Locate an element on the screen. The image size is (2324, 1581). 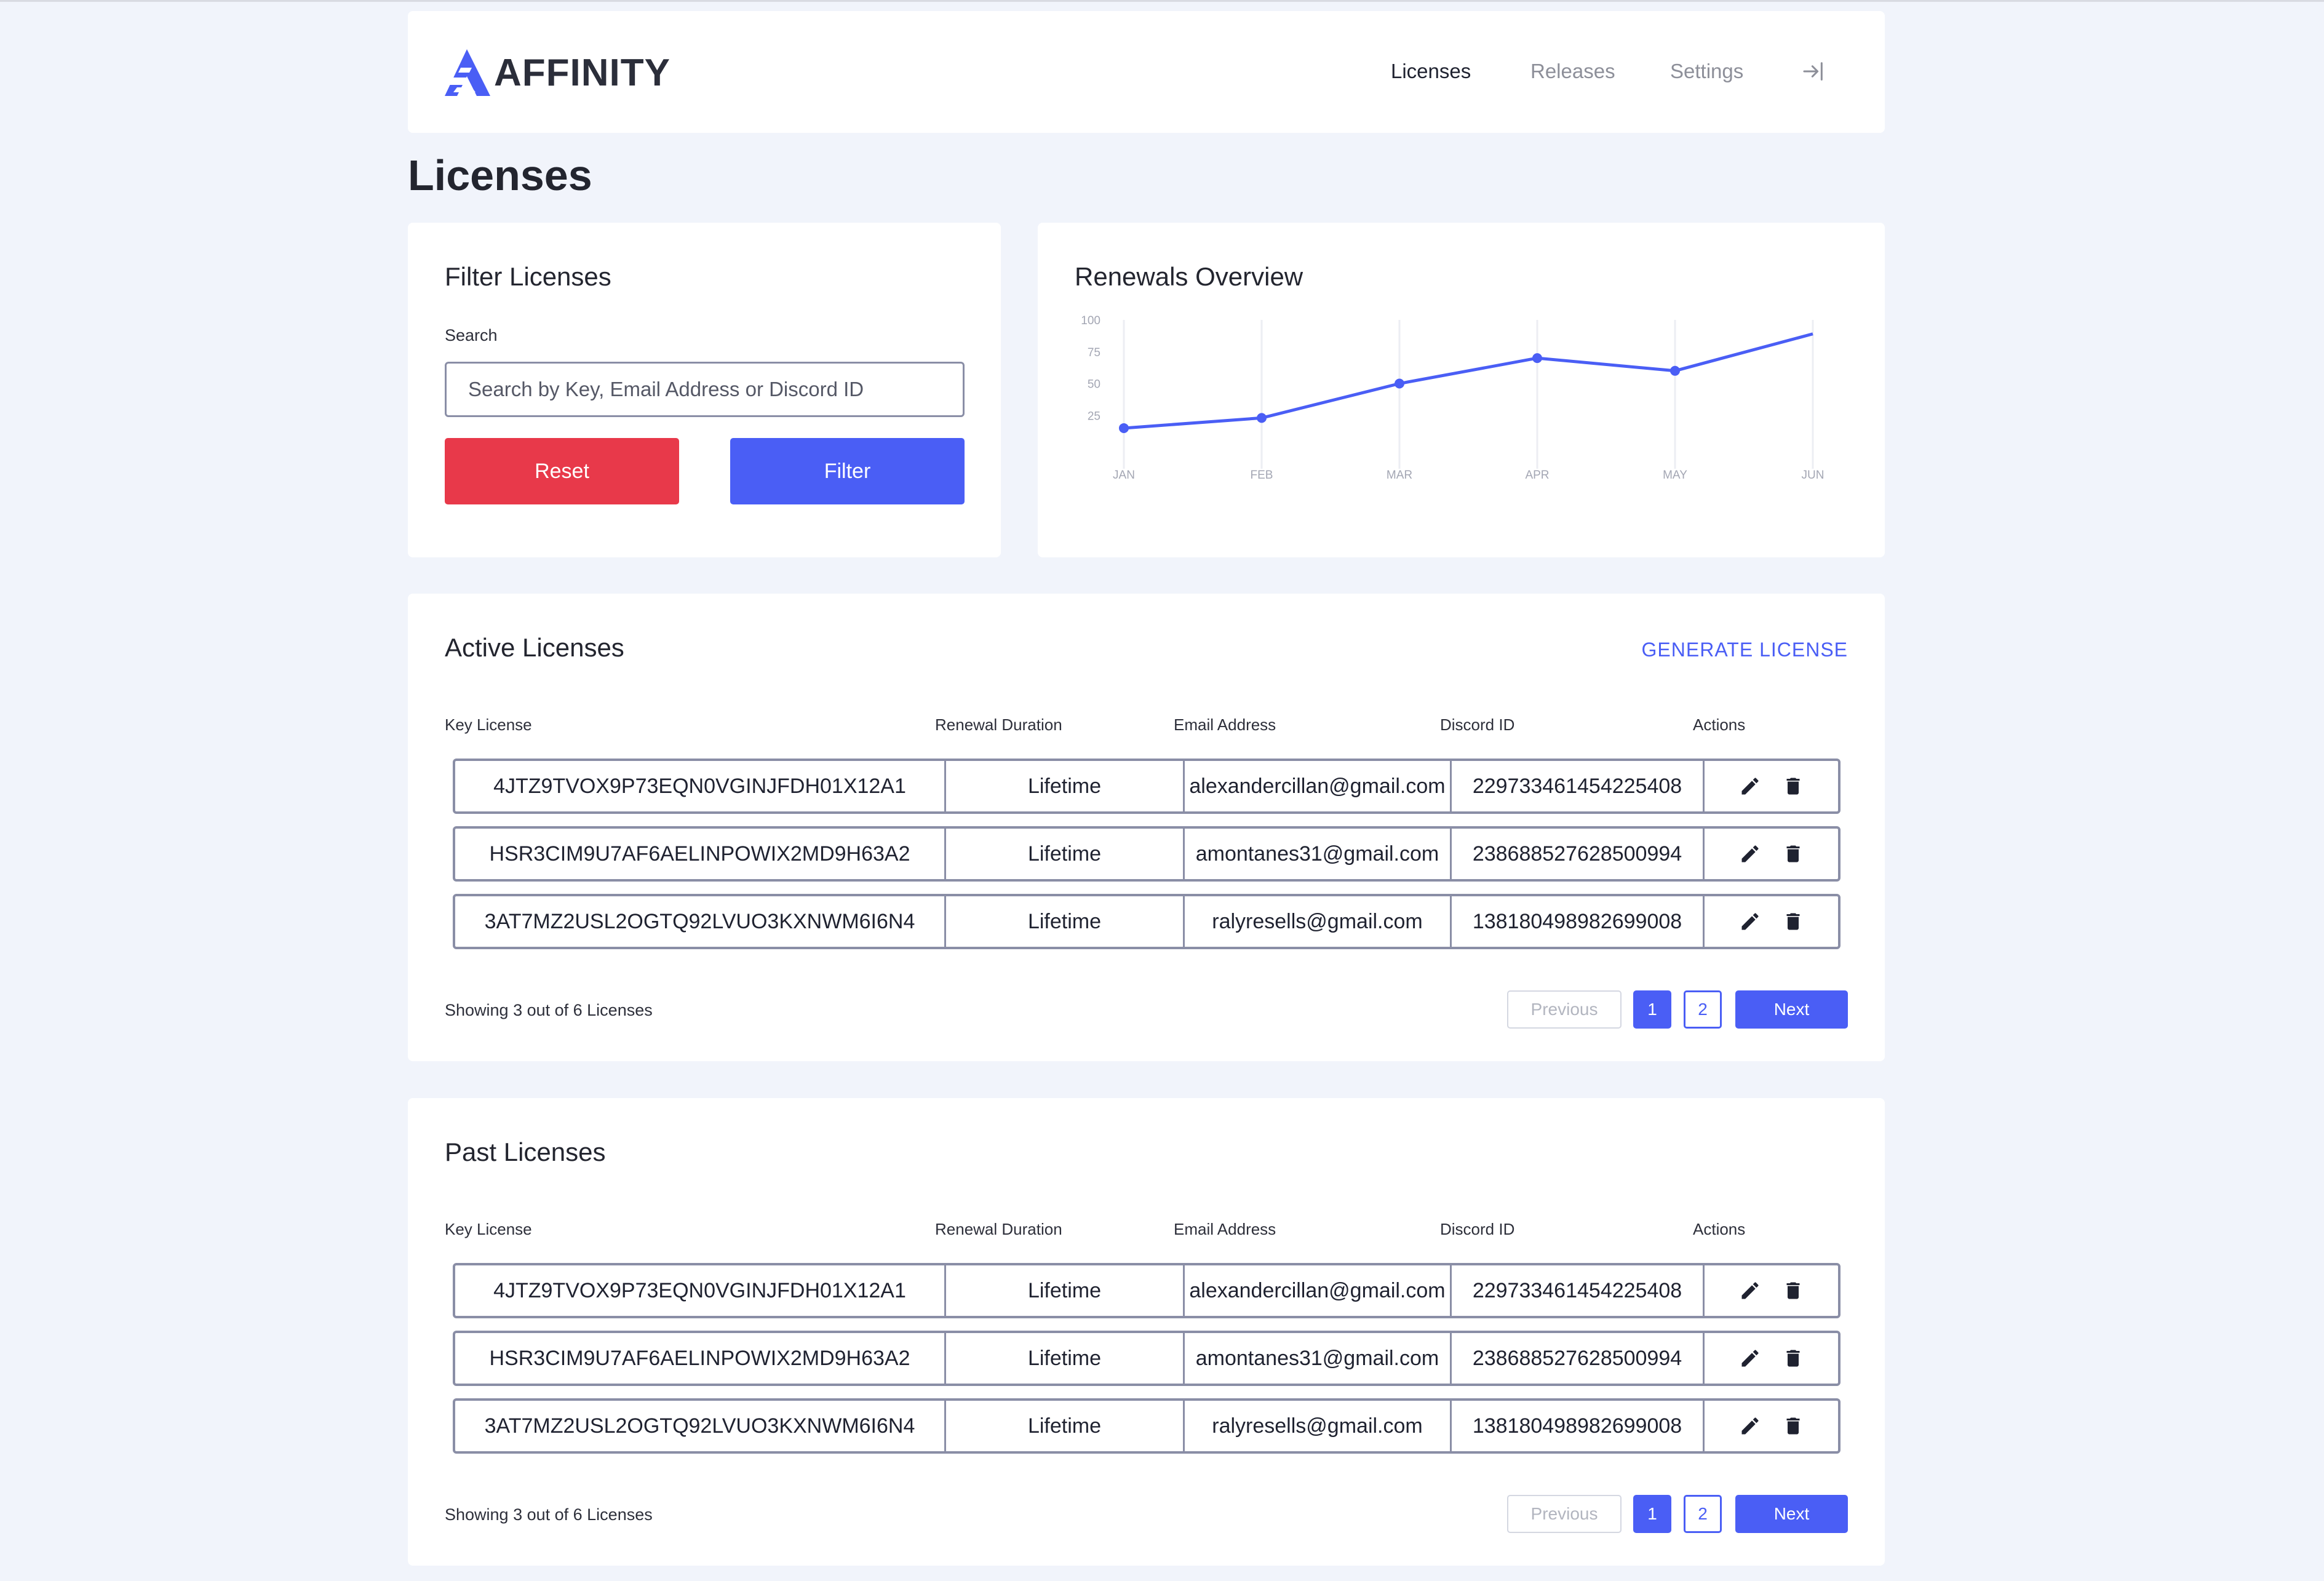
chart-y-tick-label: 100 is located at coordinates (1090, 320).